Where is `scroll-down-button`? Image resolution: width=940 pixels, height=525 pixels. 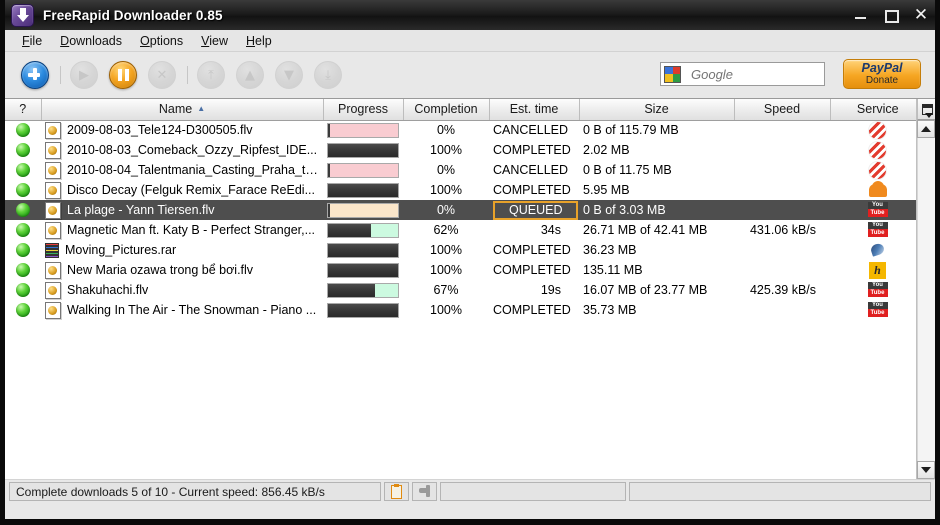 scroll-down-button is located at coordinates (926, 470).